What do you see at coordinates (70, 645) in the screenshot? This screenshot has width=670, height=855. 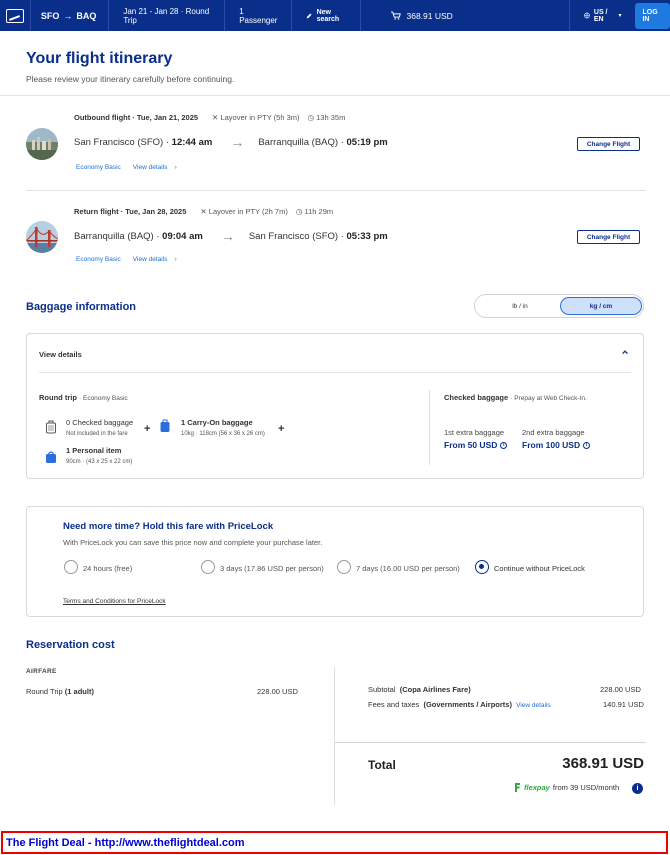 I see `reservation-title: Reservation cost` at bounding box center [70, 645].